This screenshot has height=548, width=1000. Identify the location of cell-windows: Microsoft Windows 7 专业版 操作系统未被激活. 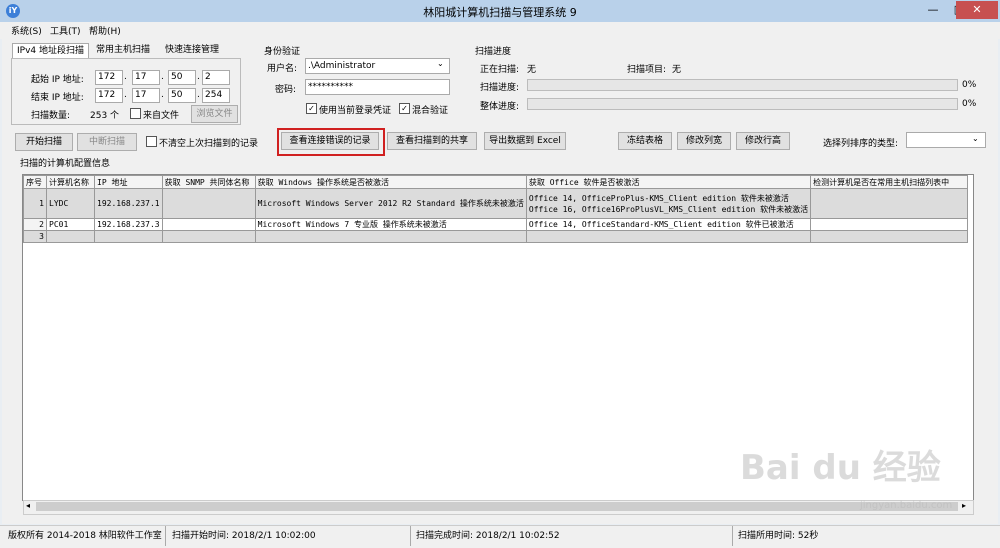
(390, 224).